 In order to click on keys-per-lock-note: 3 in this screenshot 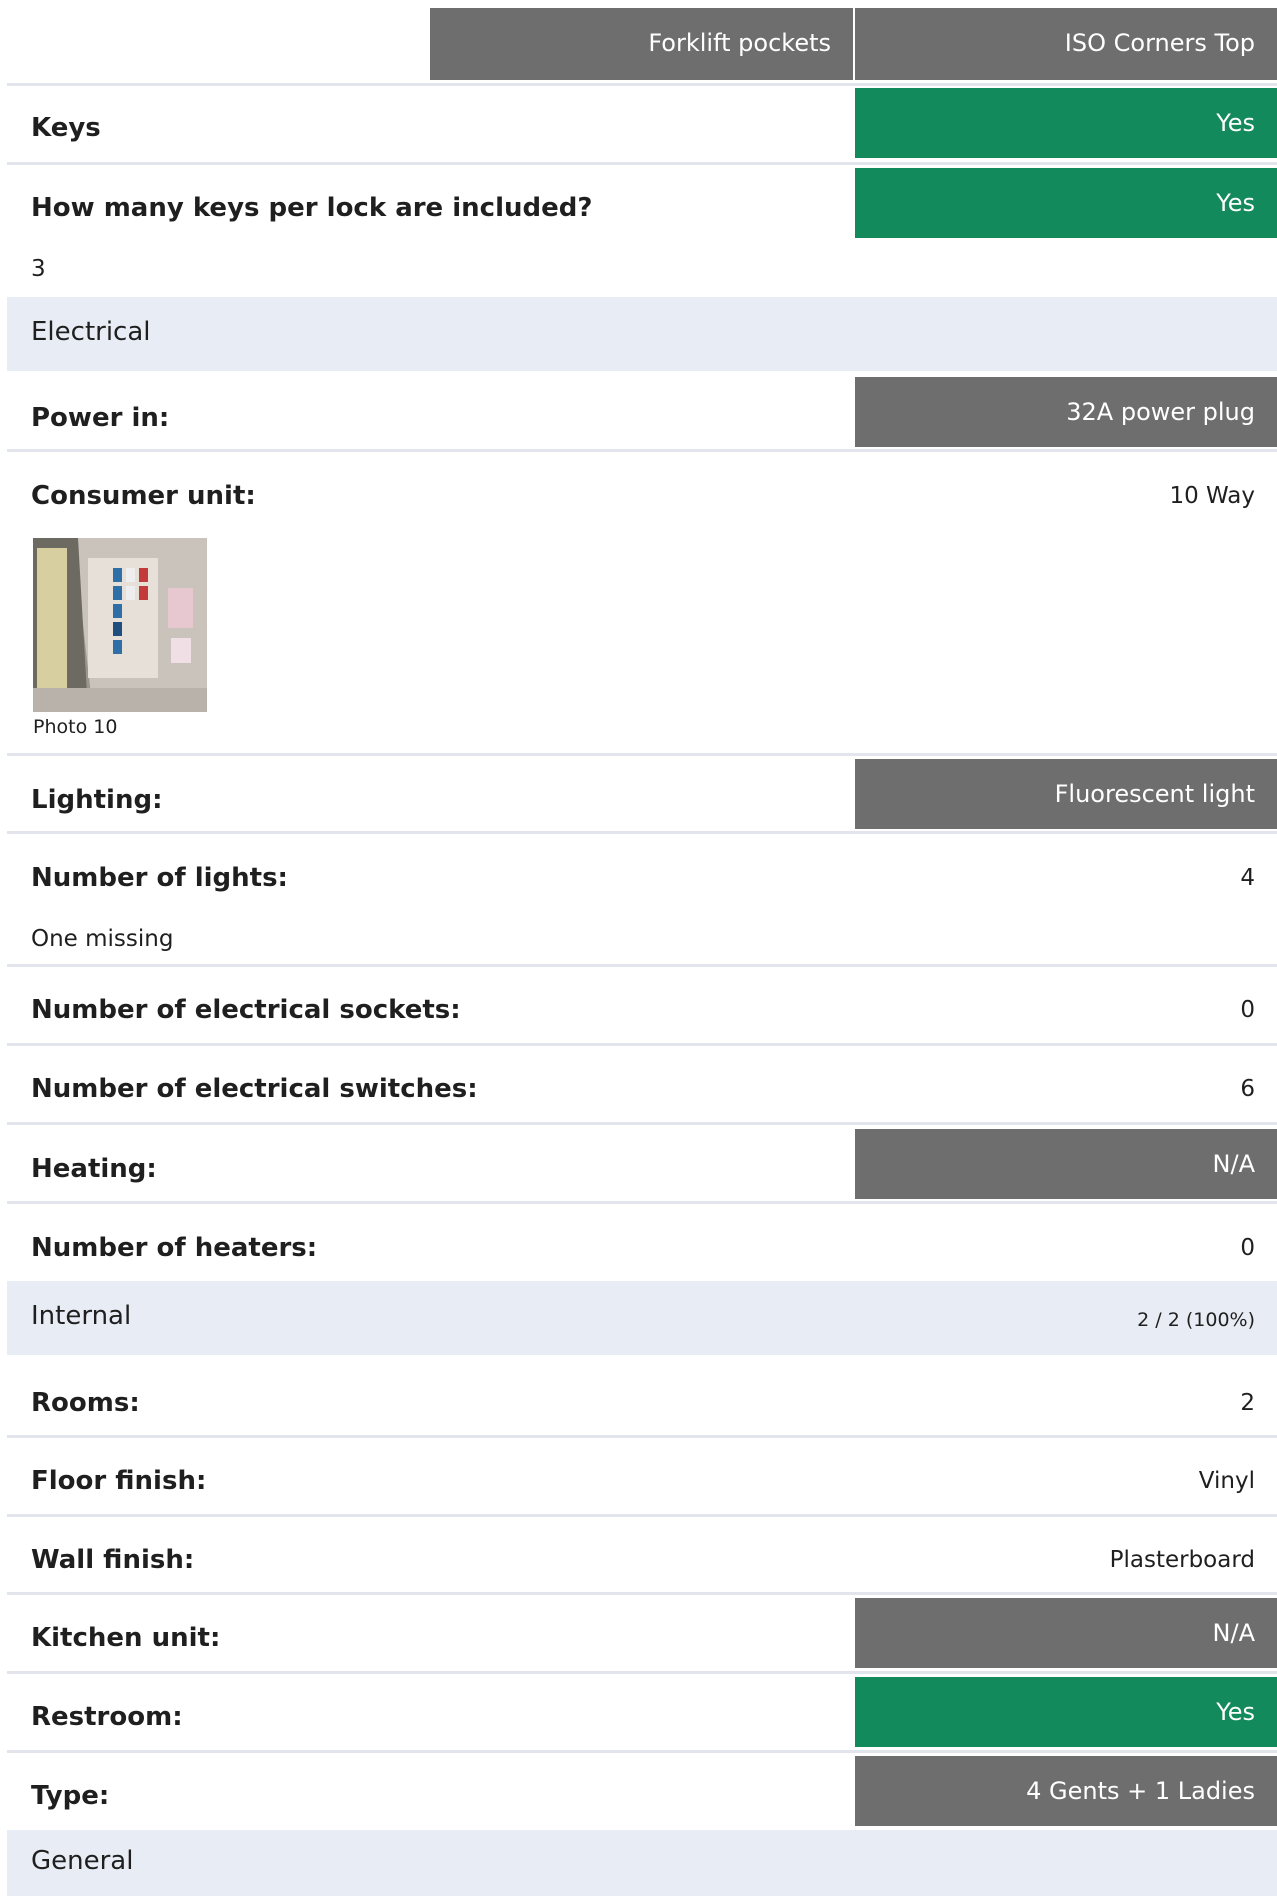, I will do `click(38, 269)`.